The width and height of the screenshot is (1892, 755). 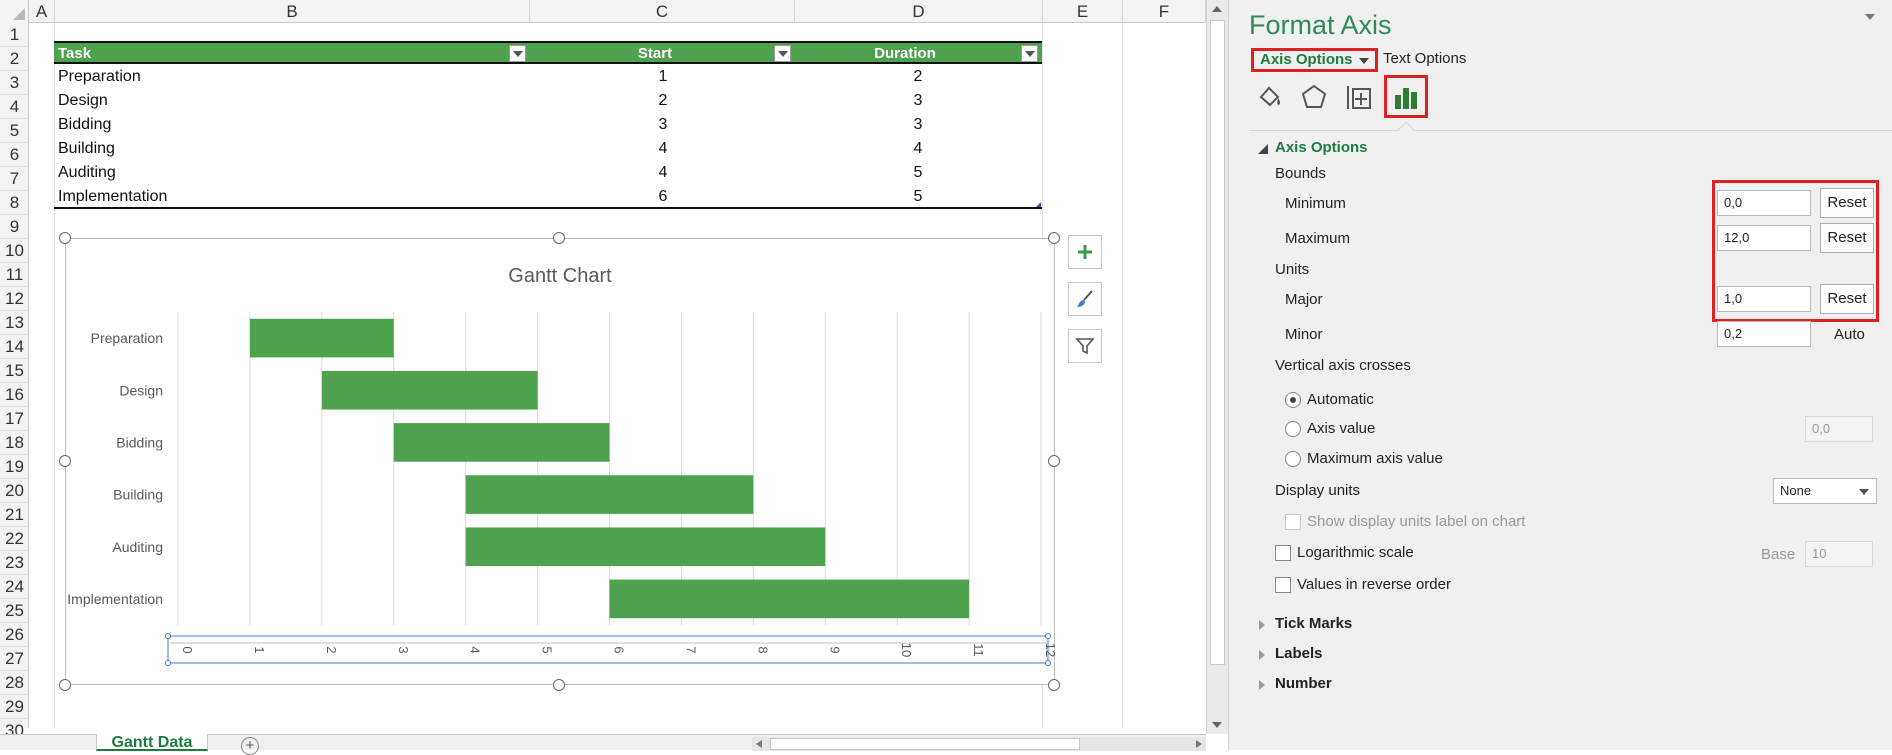 What do you see at coordinates (14, 491) in the screenshot?
I see `row-header: 20` at bounding box center [14, 491].